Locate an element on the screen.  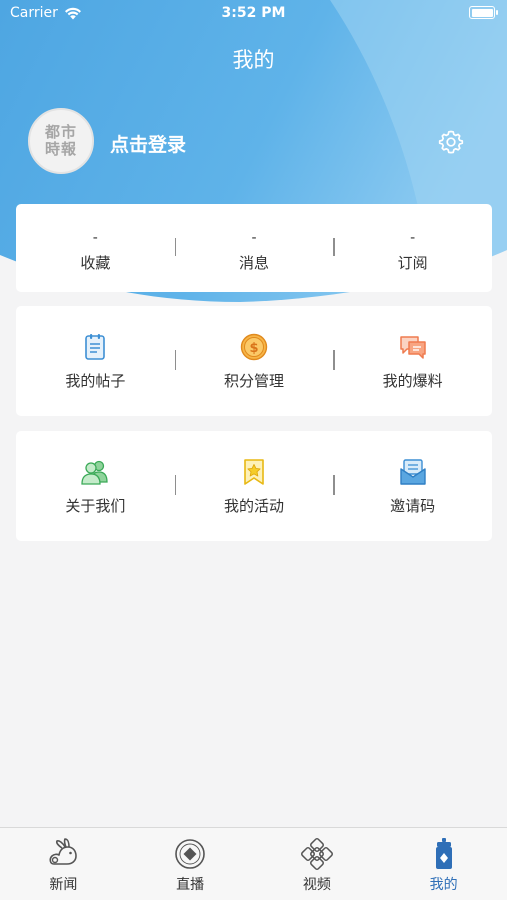
clock: 3:52 PM is located at coordinates (253, 13).